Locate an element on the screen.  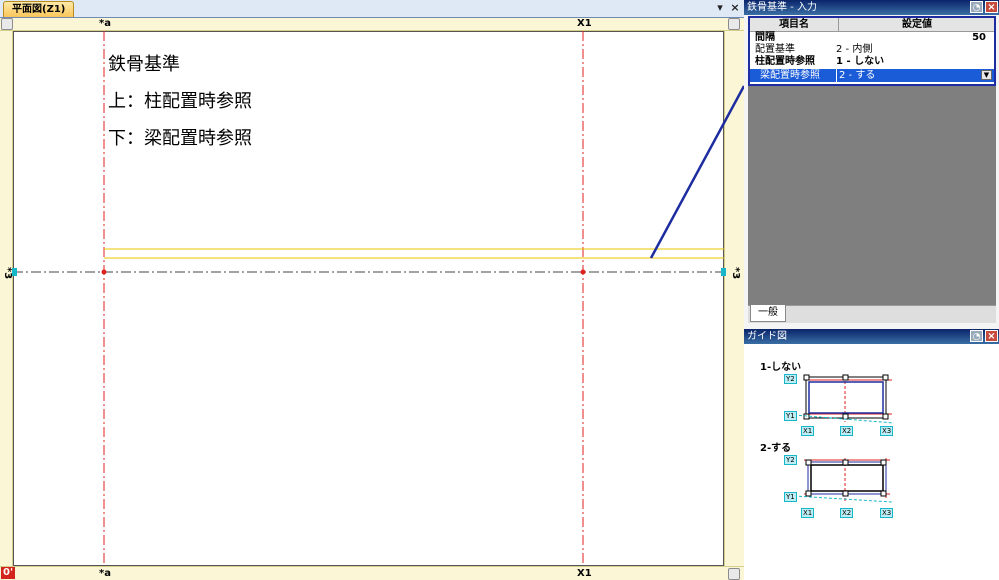
property-row: 配置基準 2 - 内側 is located at coordinates (872, 49).